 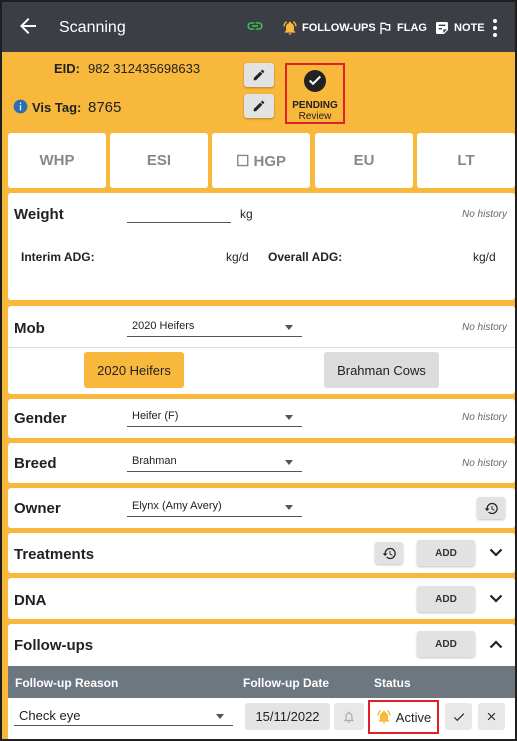 What do you see at coordinates (37, 508) in the screenshot?
I see `owner-label: Owner` at bounding box center [37, 508].